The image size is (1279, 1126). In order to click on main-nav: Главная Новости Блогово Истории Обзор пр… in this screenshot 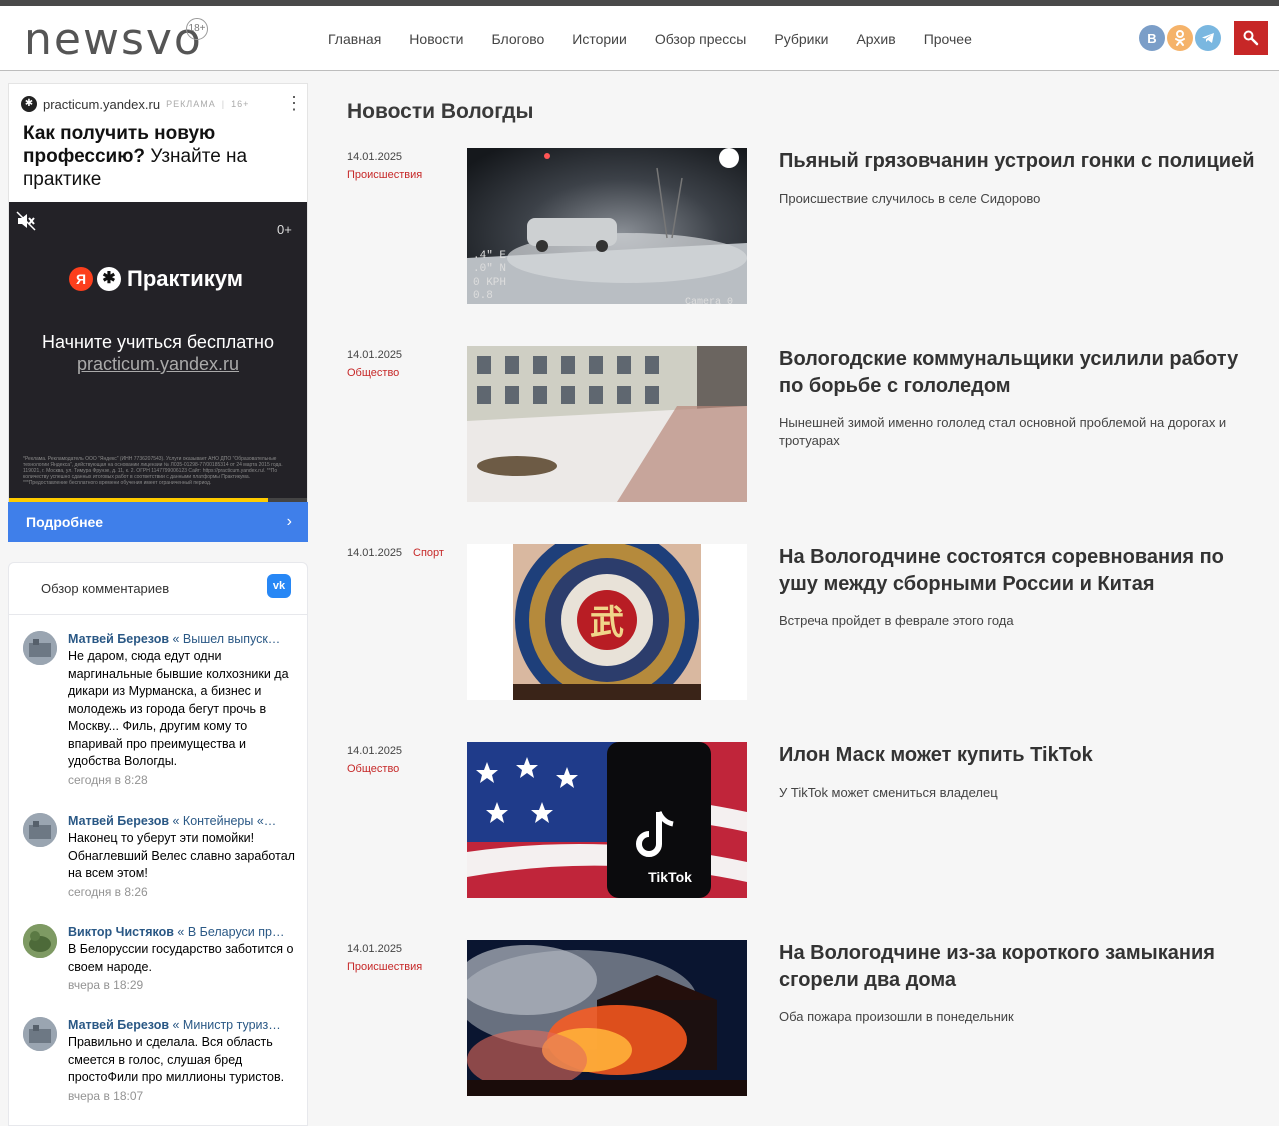, I will do `click(650, 38)`.